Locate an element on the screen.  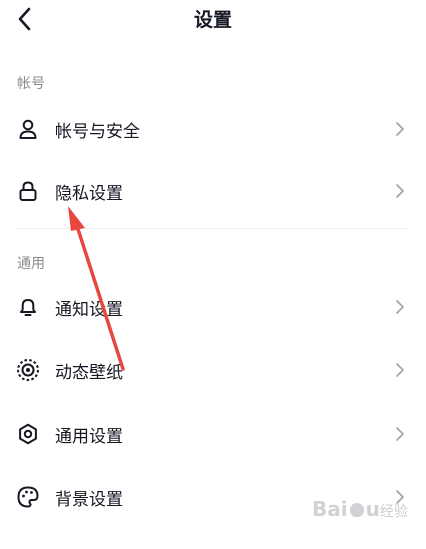
section-label-general: 通用 is located at coordinates (31, 264).